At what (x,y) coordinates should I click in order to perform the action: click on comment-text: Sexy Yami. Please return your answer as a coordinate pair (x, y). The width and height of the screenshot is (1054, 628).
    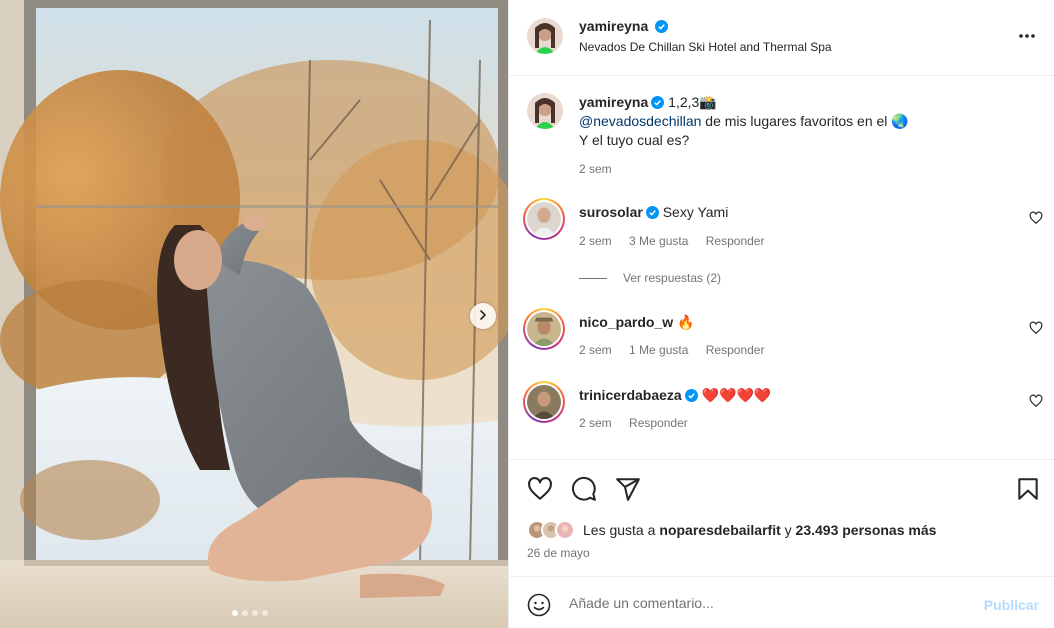
    Looking at the image, I should click on (695, 212).